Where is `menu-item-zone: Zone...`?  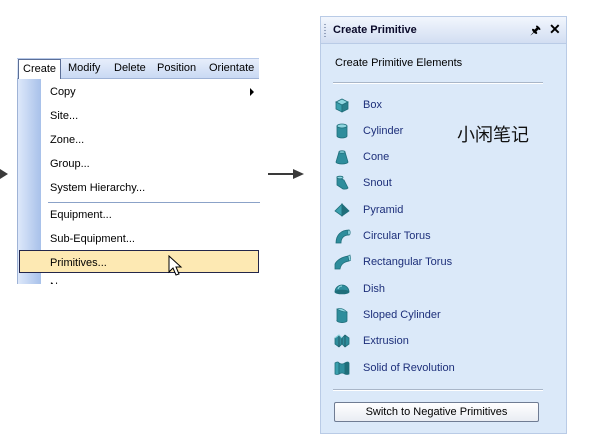 menu-item-zone: Zone... is located at coordinates (67, 140).